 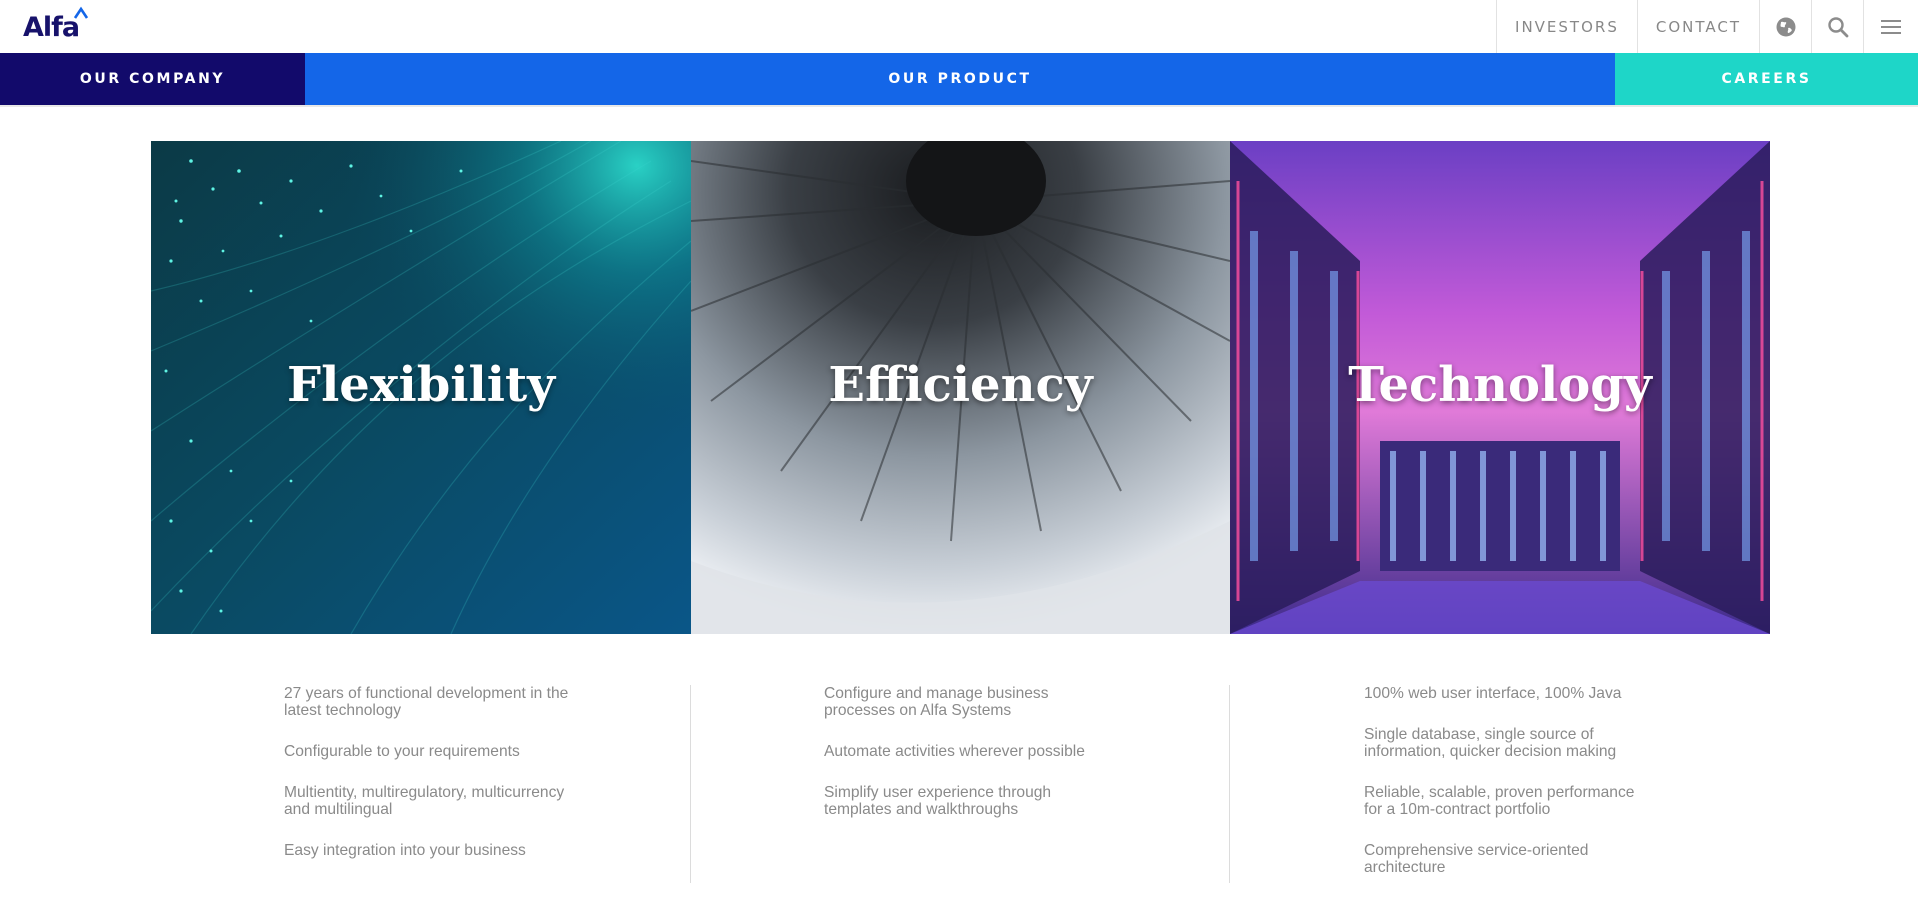 I want to click on nav-our-product: OUR PRODUCT, so click(x=960, y=79).